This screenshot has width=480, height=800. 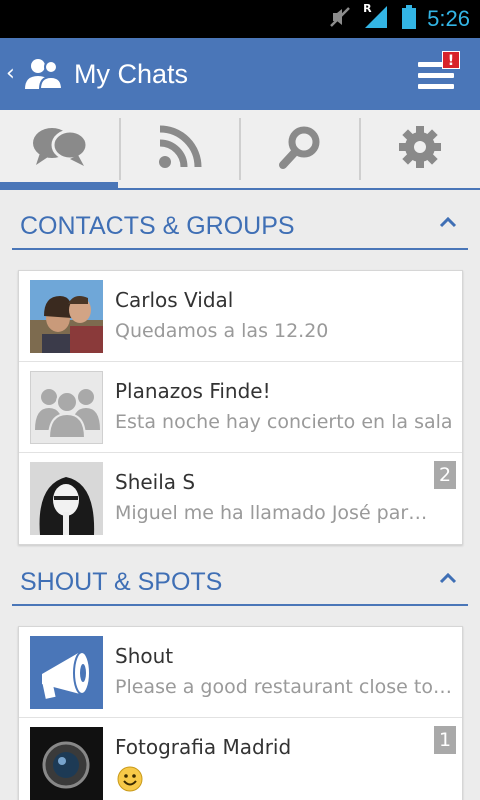 I want to click on search-icon, so click(x=300, y=149).